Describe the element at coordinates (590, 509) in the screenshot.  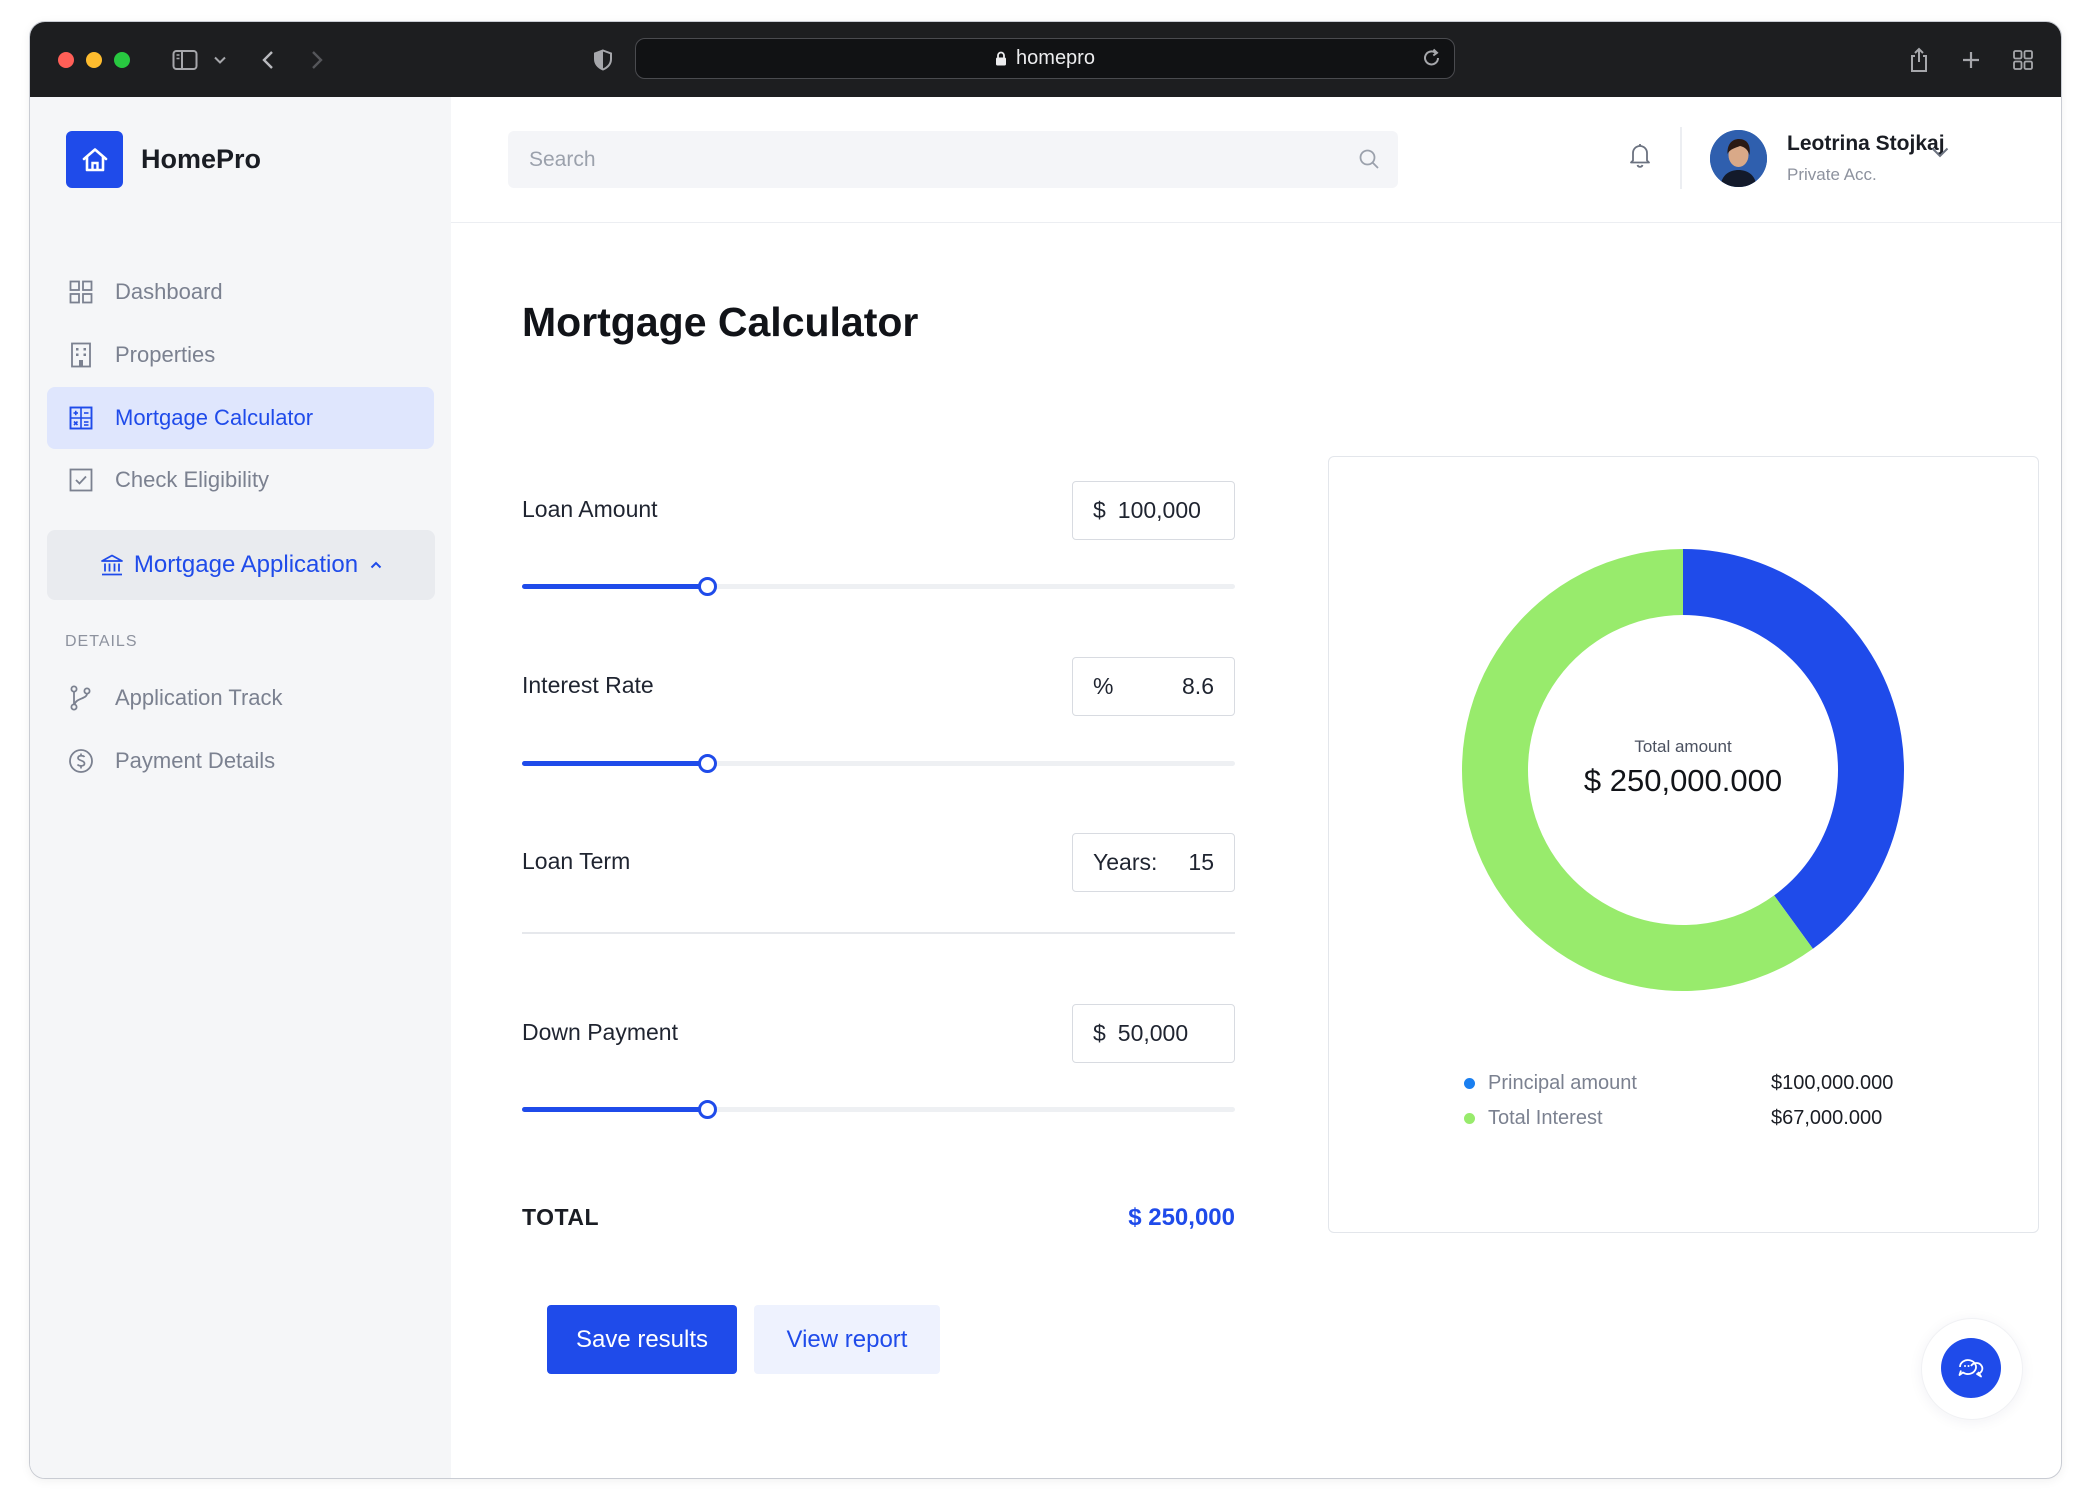
I see `loan-amount-label: Loan Amount` at that location.